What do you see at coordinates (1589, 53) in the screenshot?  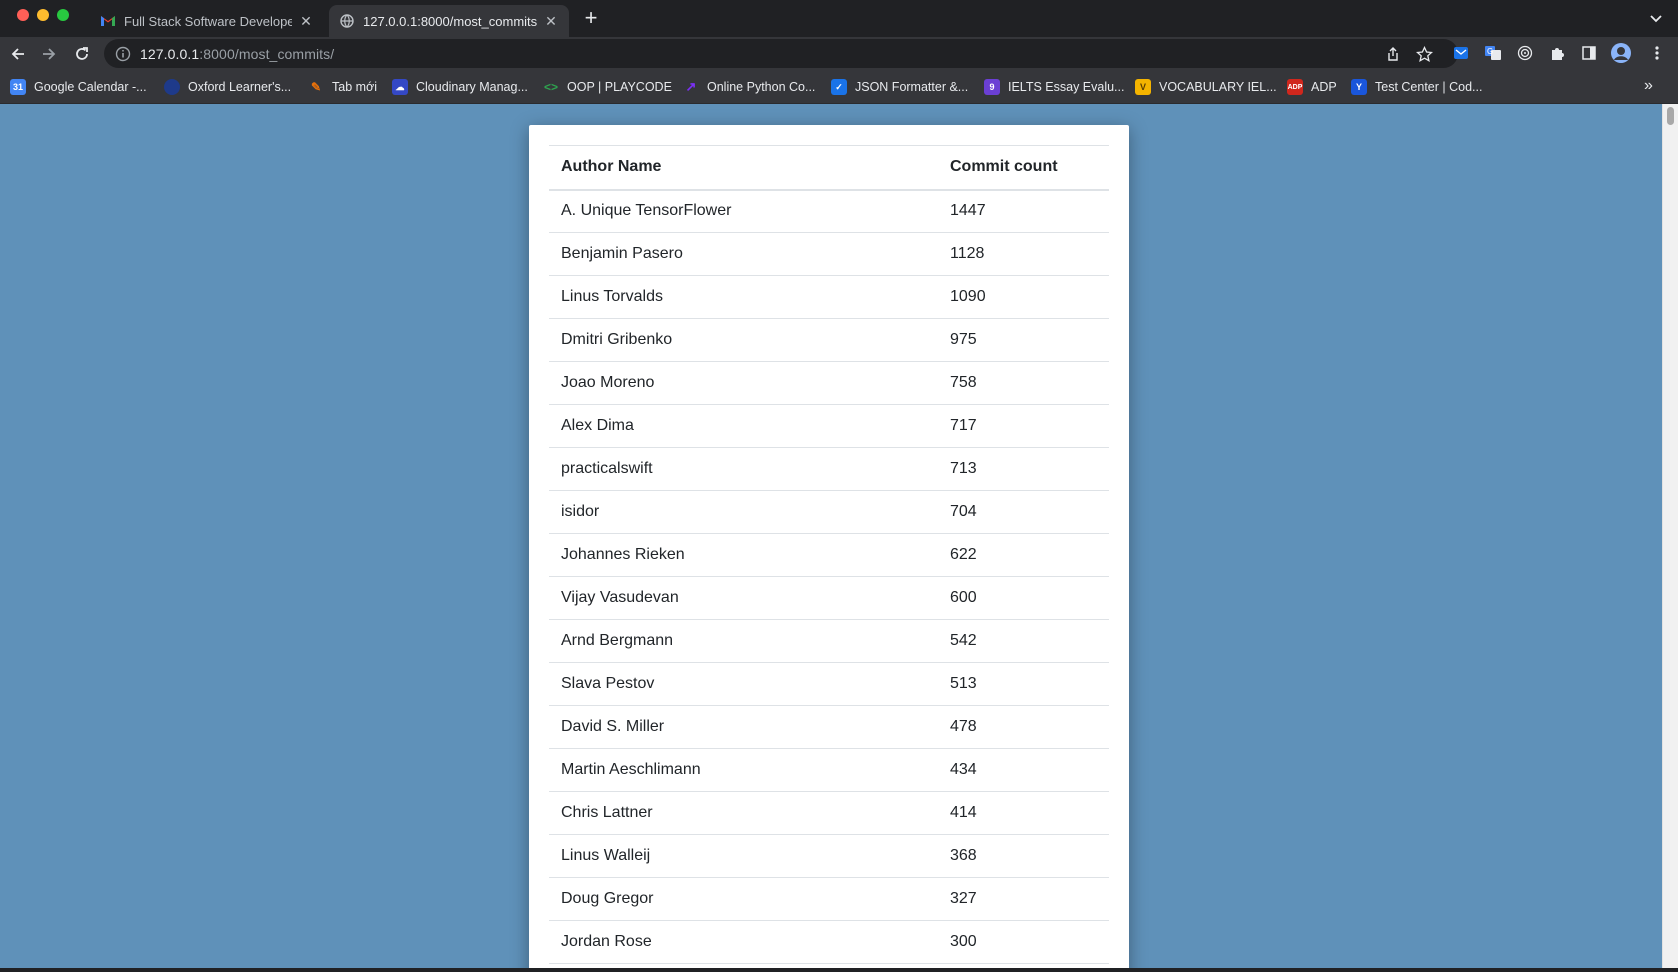 I see `side-panel-icon` at bounding box center [1589, 53].